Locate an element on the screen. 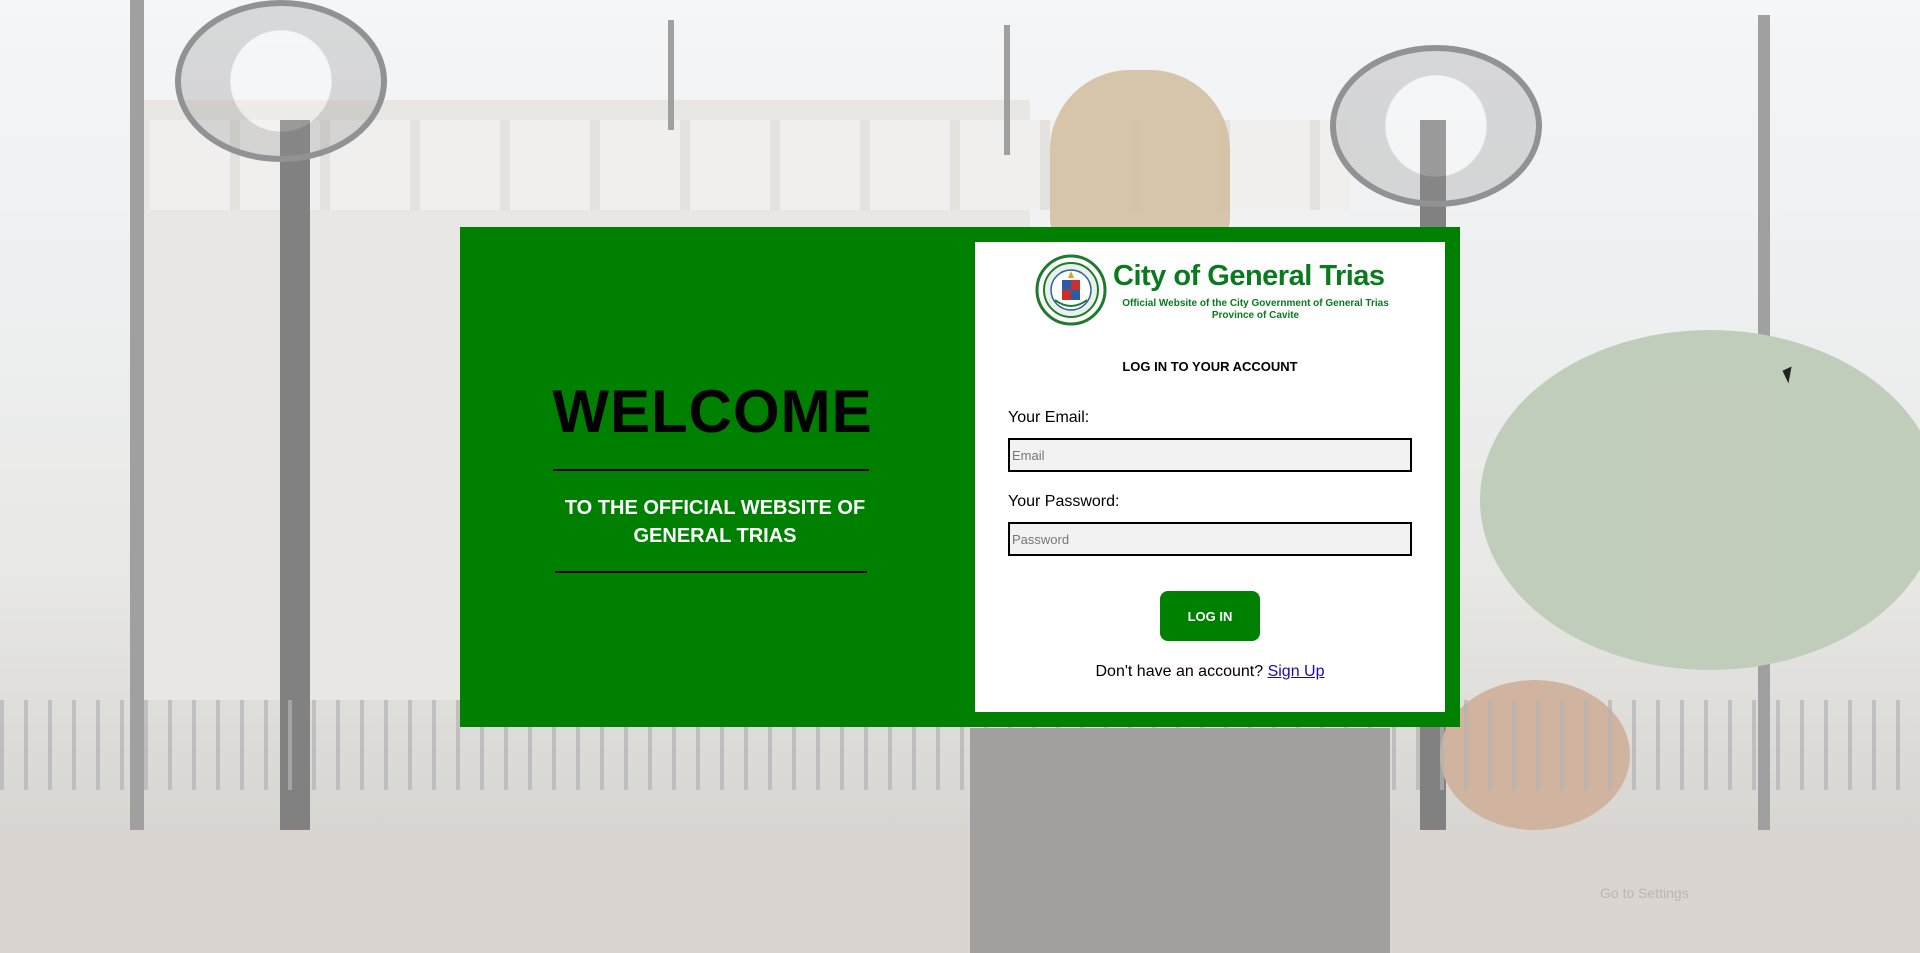 The width and height of the screenshot is (1920, 953). activation-watermark: Go to Settings is located at coordinates (1644, 893).